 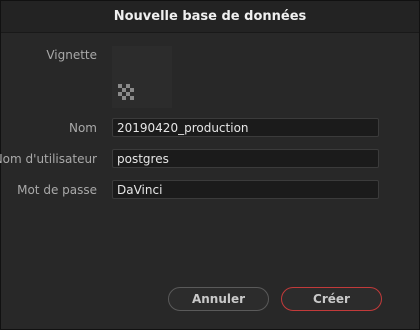 I want to click on create-button: Créer, so click(x=331, y=299).